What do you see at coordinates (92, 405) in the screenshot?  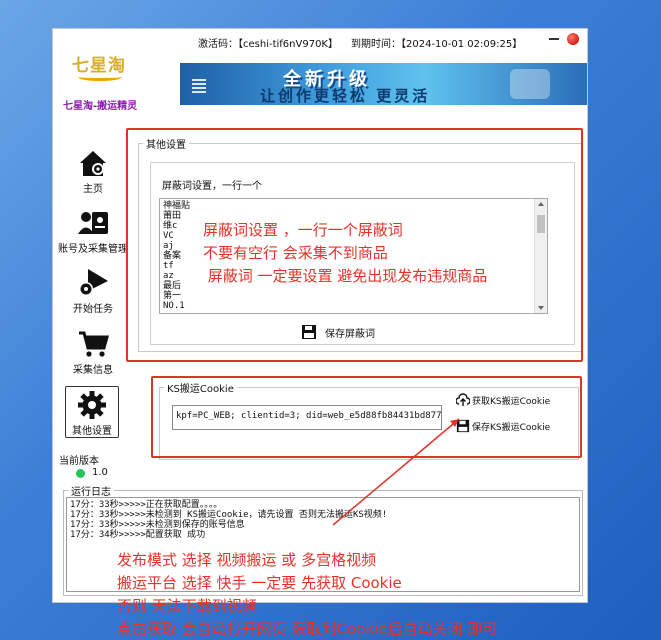 I see `gear-icon` at bounding box center [92, 405].